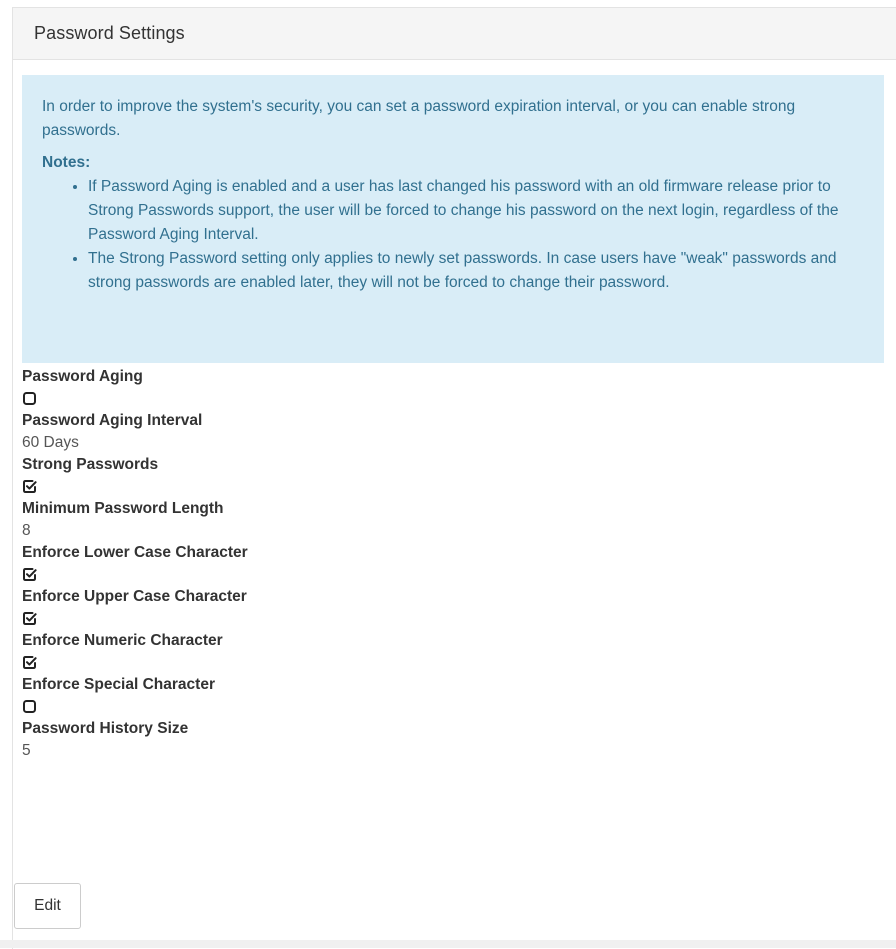 The image size is (896, 949). I want to click on password-history-size-value: 5, so click(26, 750).